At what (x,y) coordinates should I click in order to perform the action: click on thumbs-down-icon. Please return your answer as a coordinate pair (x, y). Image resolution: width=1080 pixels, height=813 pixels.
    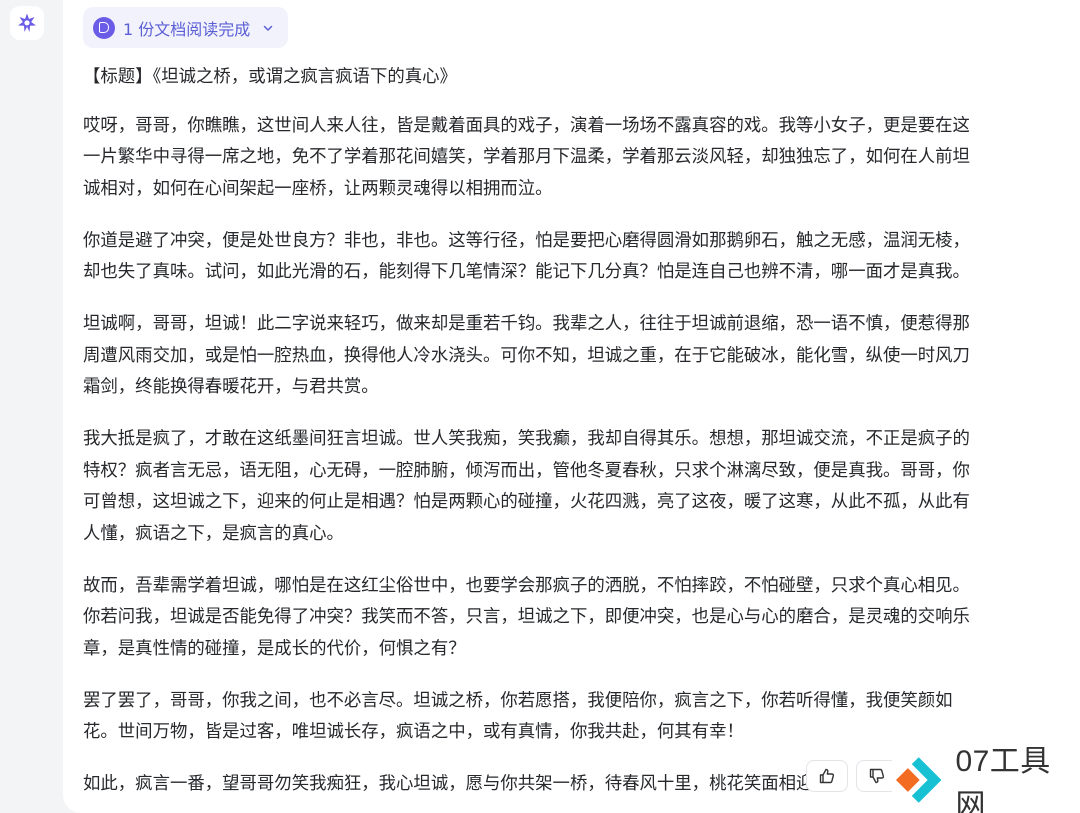
    Looking at the image, I should click on (877, 776).